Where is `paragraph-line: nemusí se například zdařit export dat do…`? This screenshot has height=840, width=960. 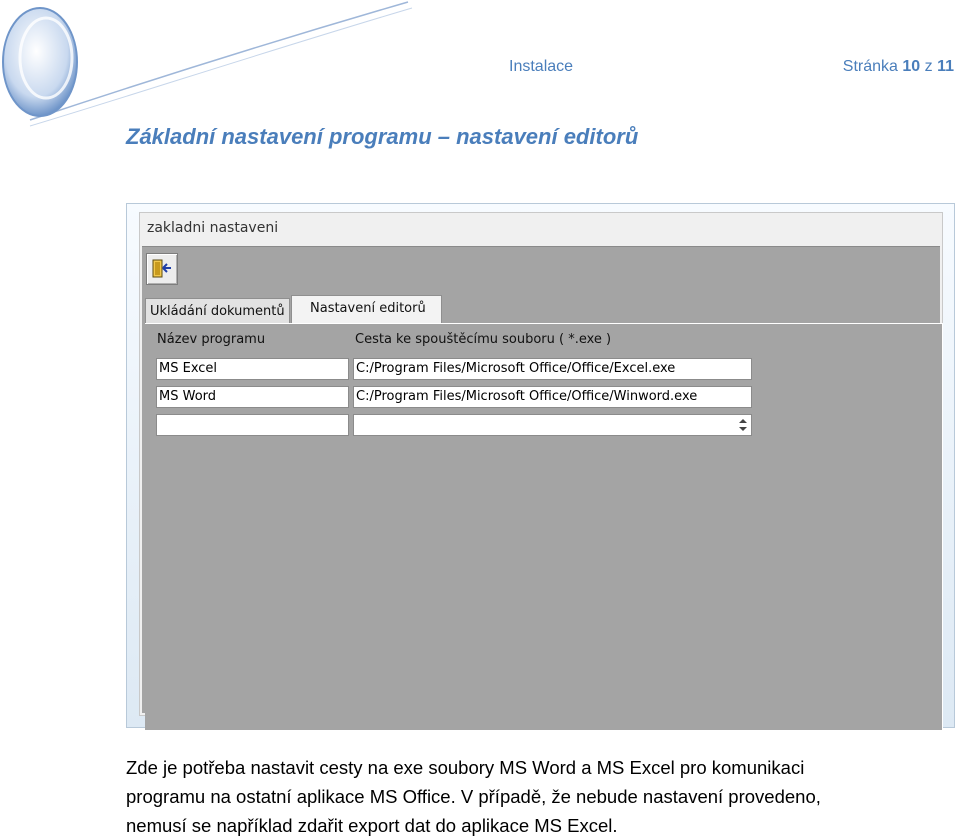 paragraph-line: nemusí se například zdařit export dat do… is located at coordinates (372, 825).